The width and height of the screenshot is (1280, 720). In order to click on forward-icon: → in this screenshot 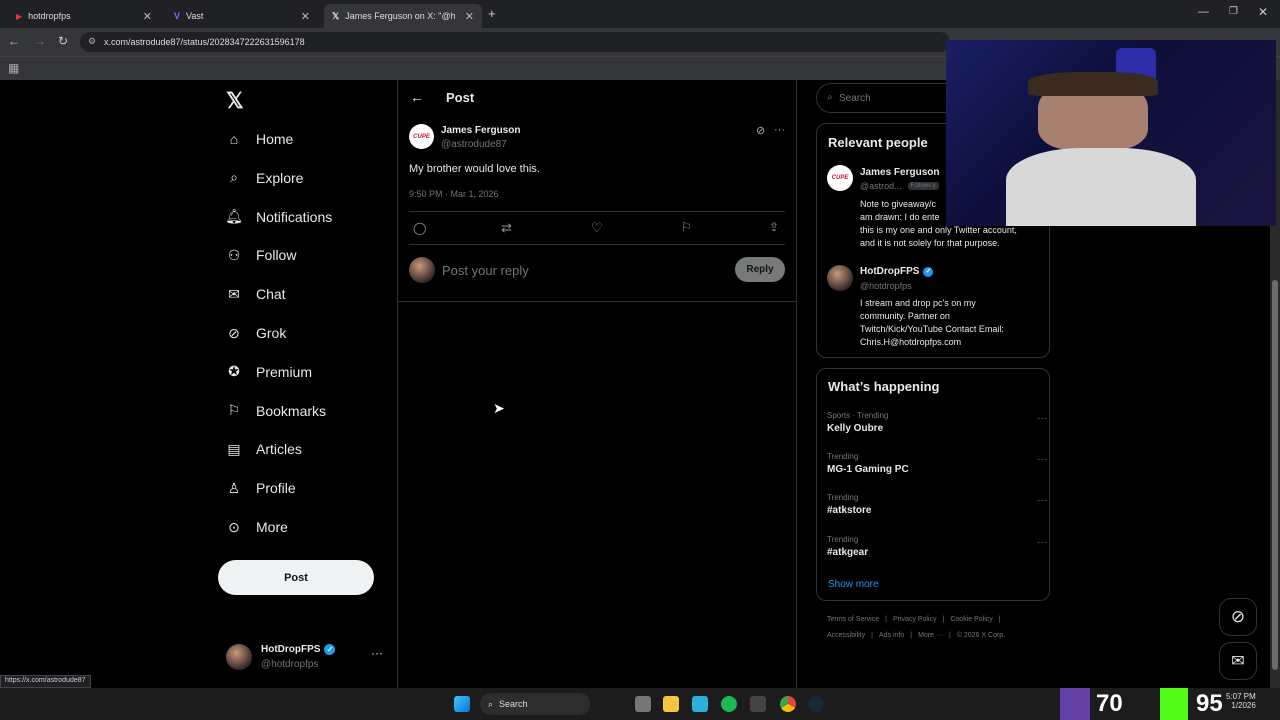, I will do `click(40, 41)`.